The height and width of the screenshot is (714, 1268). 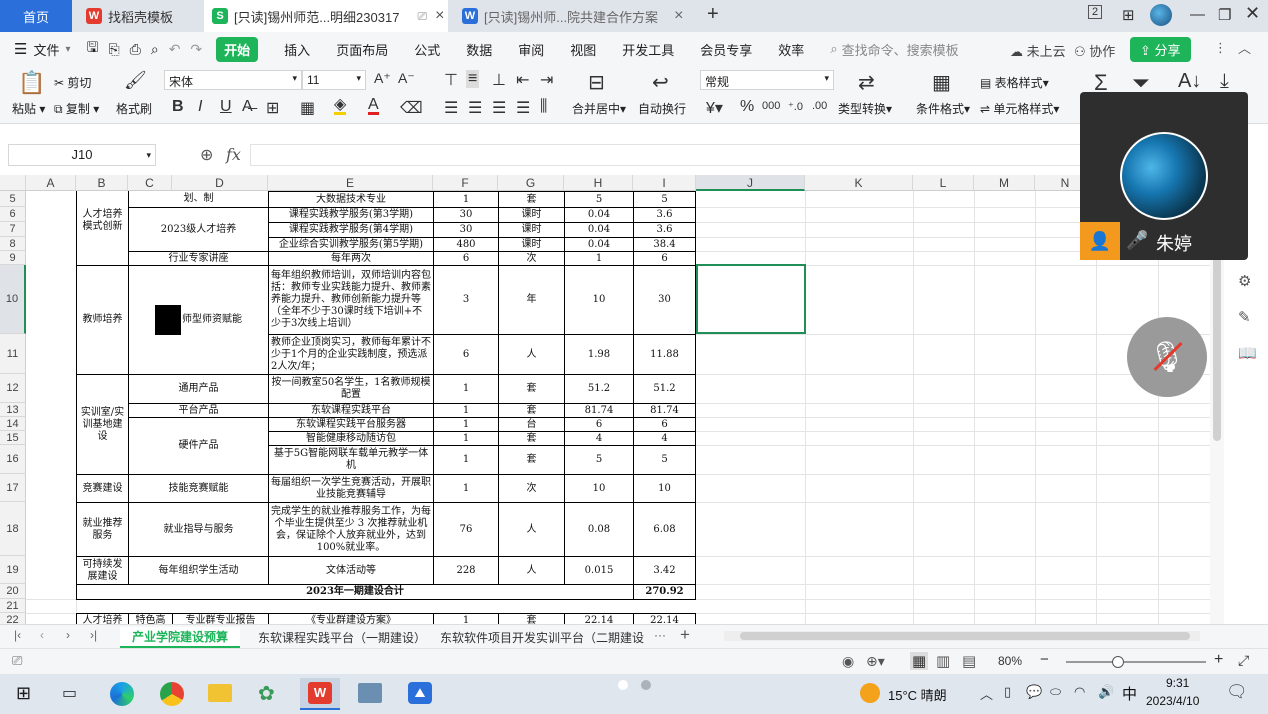 What do you see at coordinates (247, 107) in the screenshot?
I see `strikethrough-icon: A̶` at bounding box center [247, 107].